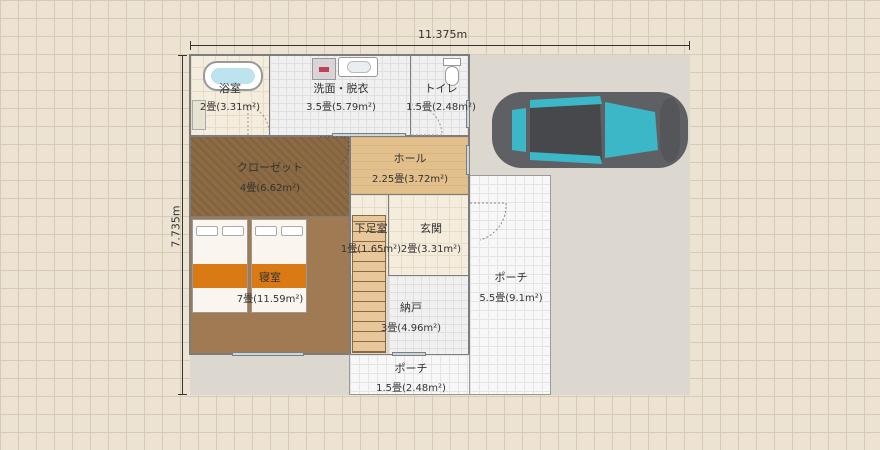 The height and width of the screenshot is (450, 880). I want to click on room-closet-name: クローゼット, so click(270, 167).